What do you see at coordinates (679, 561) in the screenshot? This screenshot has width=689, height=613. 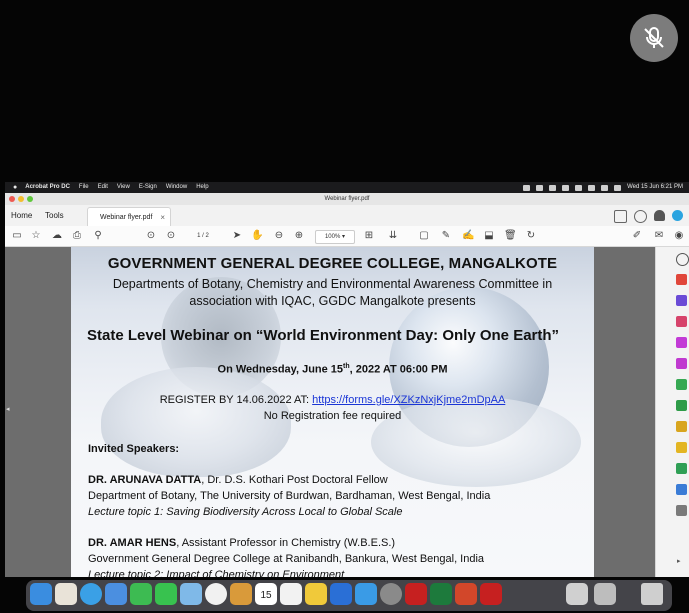 I see `collapse-right-icon: ▸` at bounding box center [679, 561].